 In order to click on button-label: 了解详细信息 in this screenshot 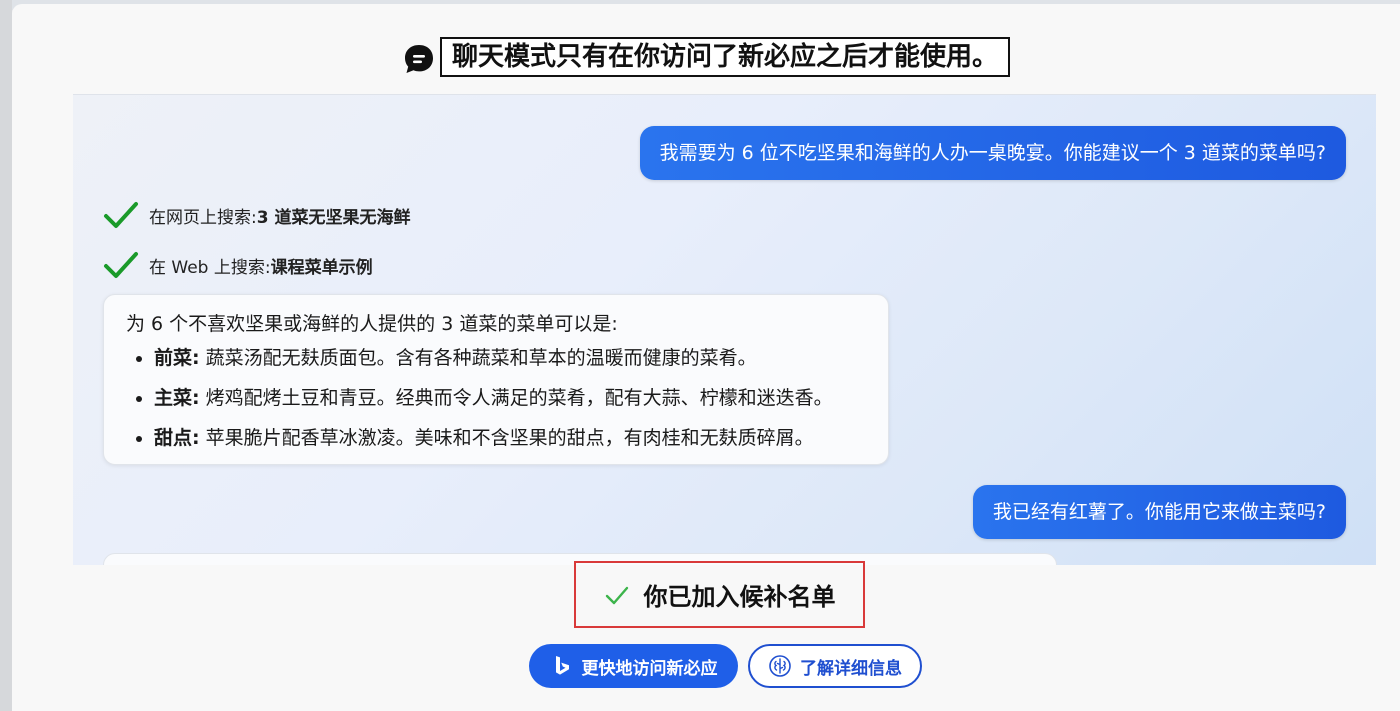, I will do `click(851, 668)`.